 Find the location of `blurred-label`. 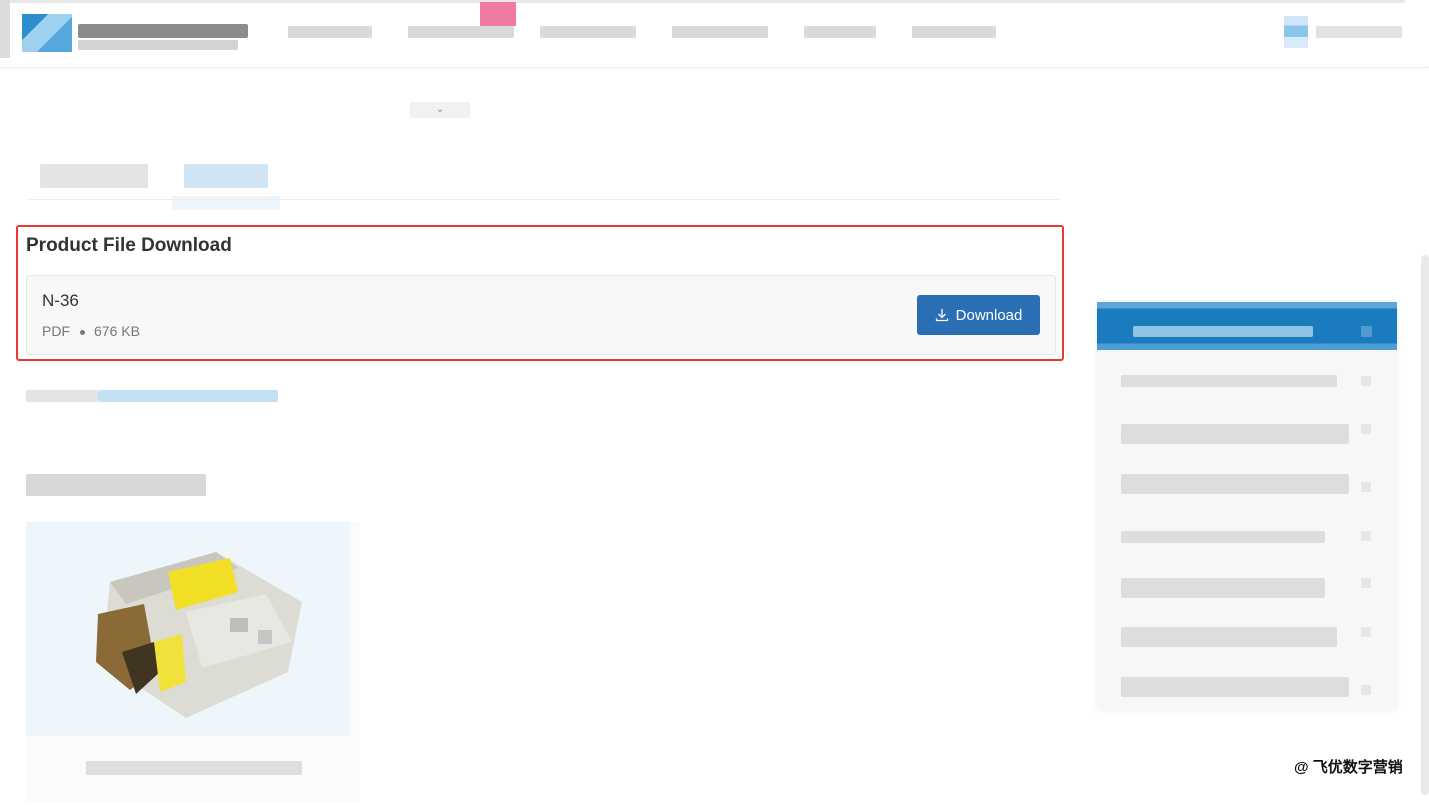

blurred-label is located at coordinates (62, 396).